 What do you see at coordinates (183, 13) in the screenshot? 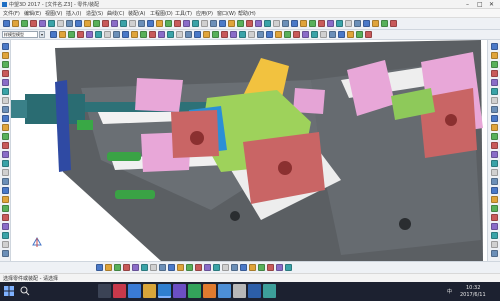
I see `menu-tools: 工具(T)` at bounding box center [183, 13].